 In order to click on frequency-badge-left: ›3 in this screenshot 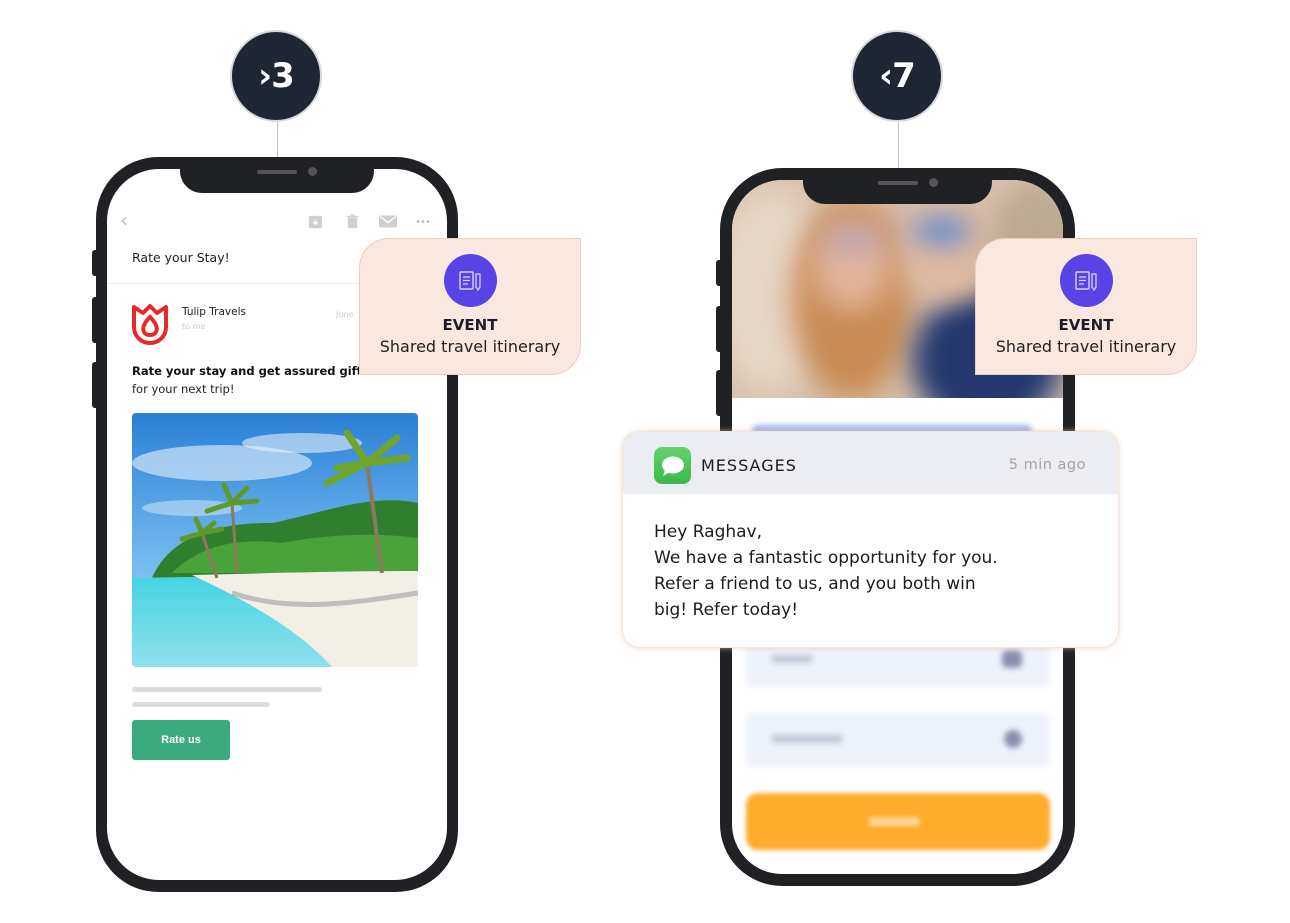, I will do `click(276, 76)`.